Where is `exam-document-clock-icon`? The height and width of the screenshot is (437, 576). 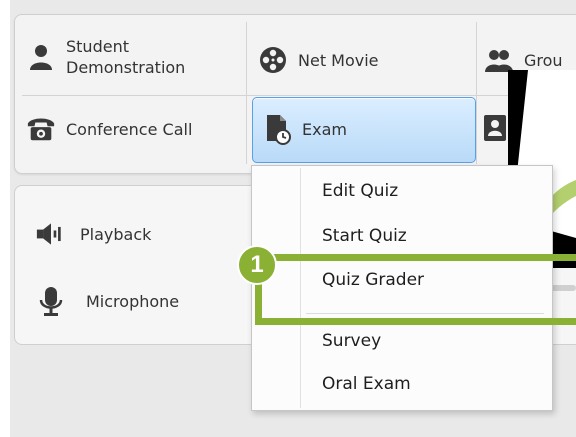
exam-document-clock-icon is located at coordinates (277, 129).